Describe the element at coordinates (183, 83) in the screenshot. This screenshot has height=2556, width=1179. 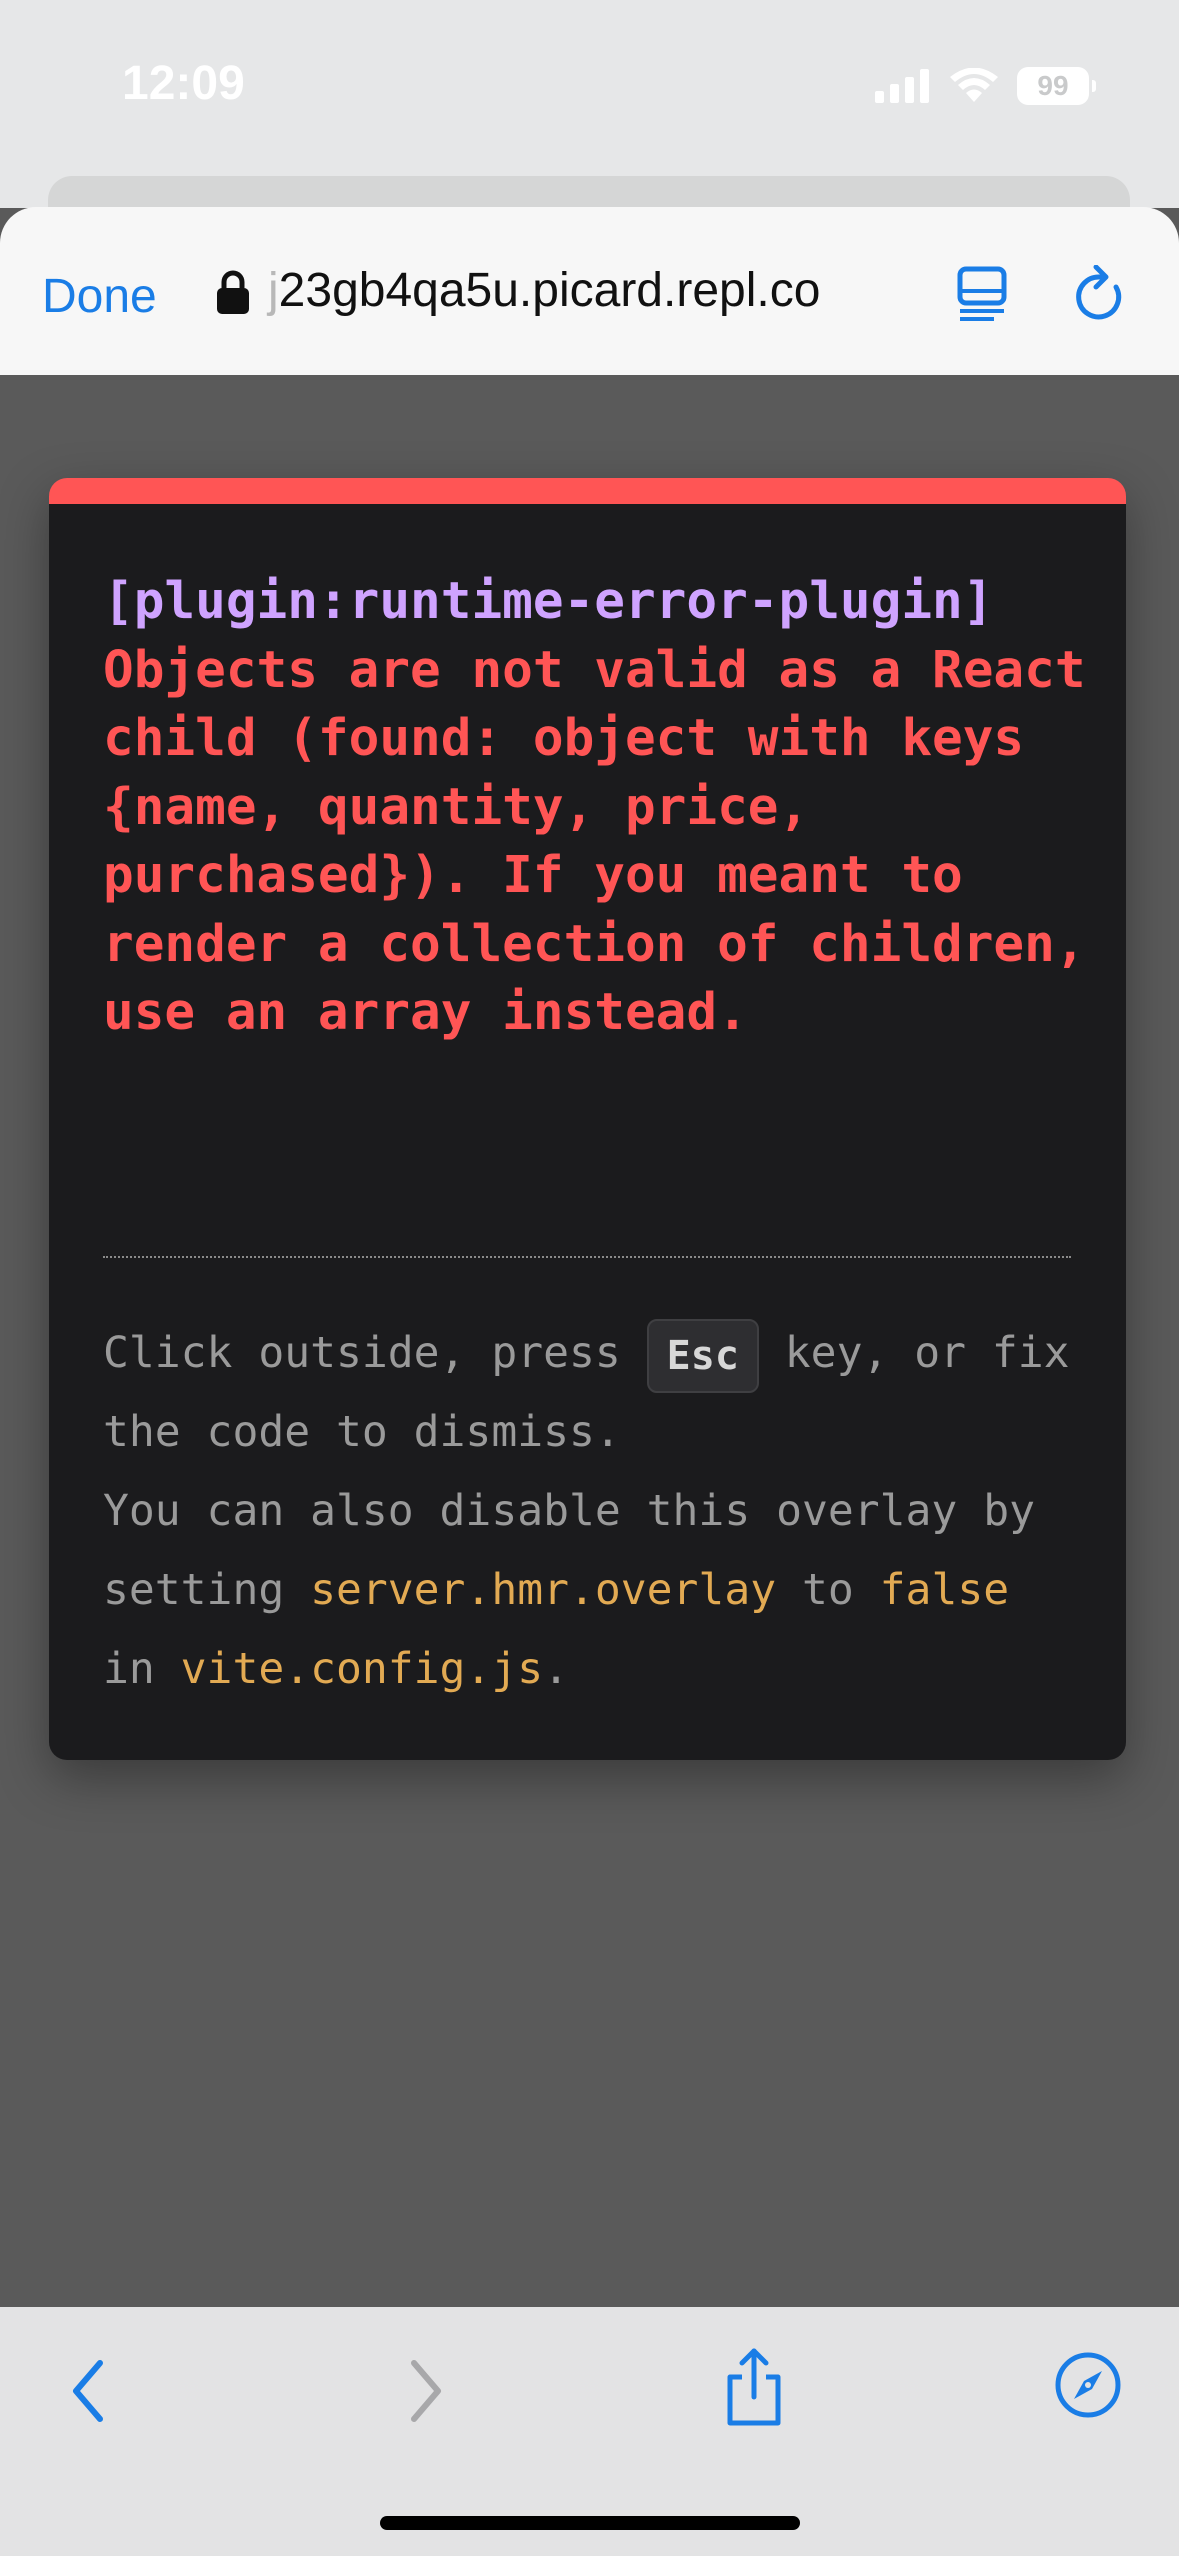
I see `status-time: 12:09` at that location.